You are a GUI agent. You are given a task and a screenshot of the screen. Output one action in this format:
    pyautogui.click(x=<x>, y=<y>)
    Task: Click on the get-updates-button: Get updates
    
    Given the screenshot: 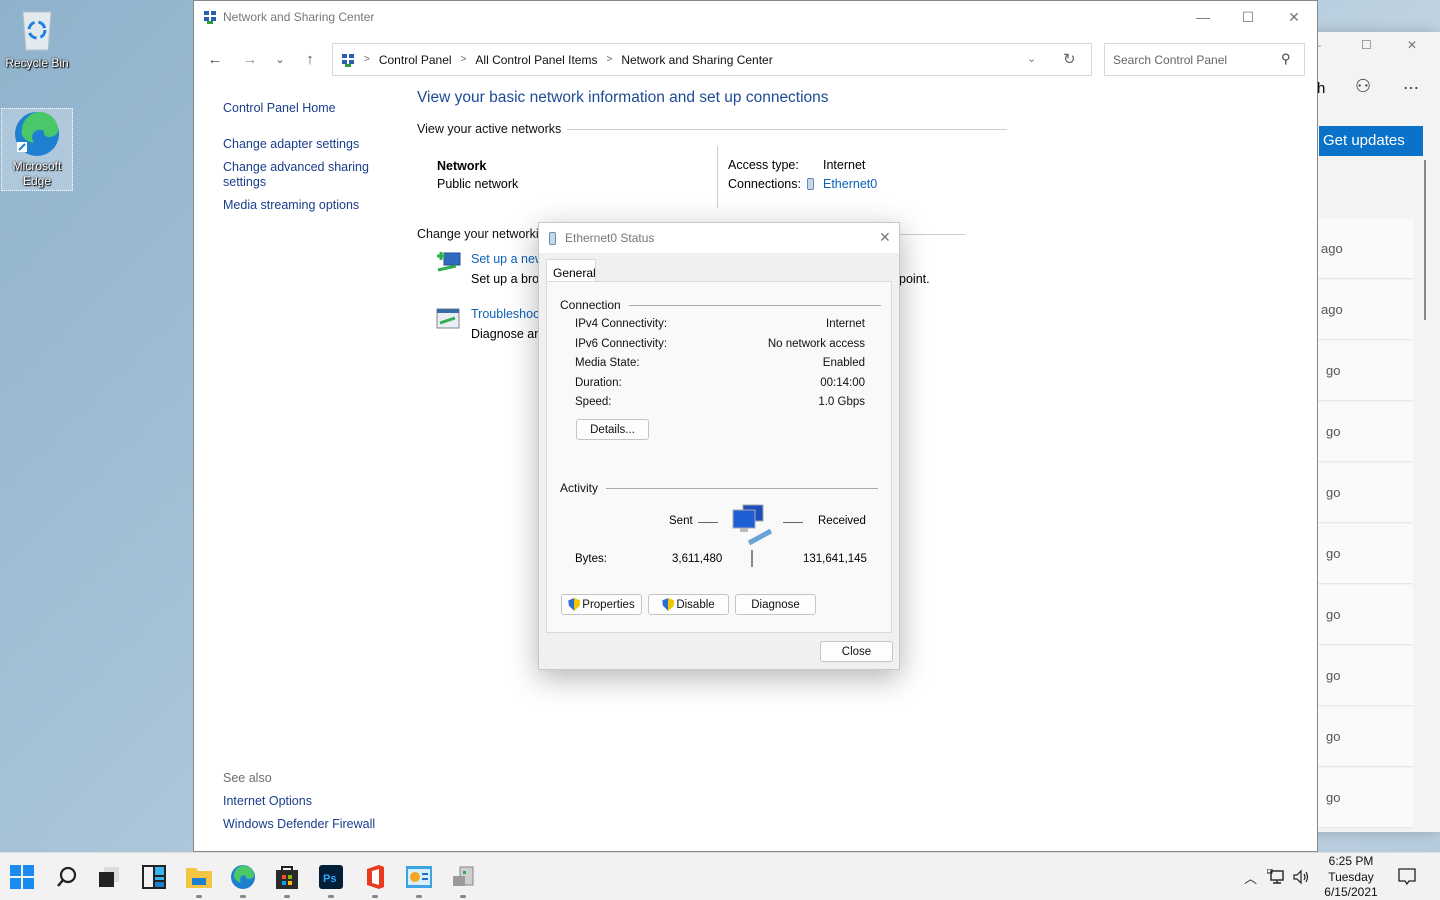 What is the action you would take?
    pyautogui.click(x=1371, y=141)
    